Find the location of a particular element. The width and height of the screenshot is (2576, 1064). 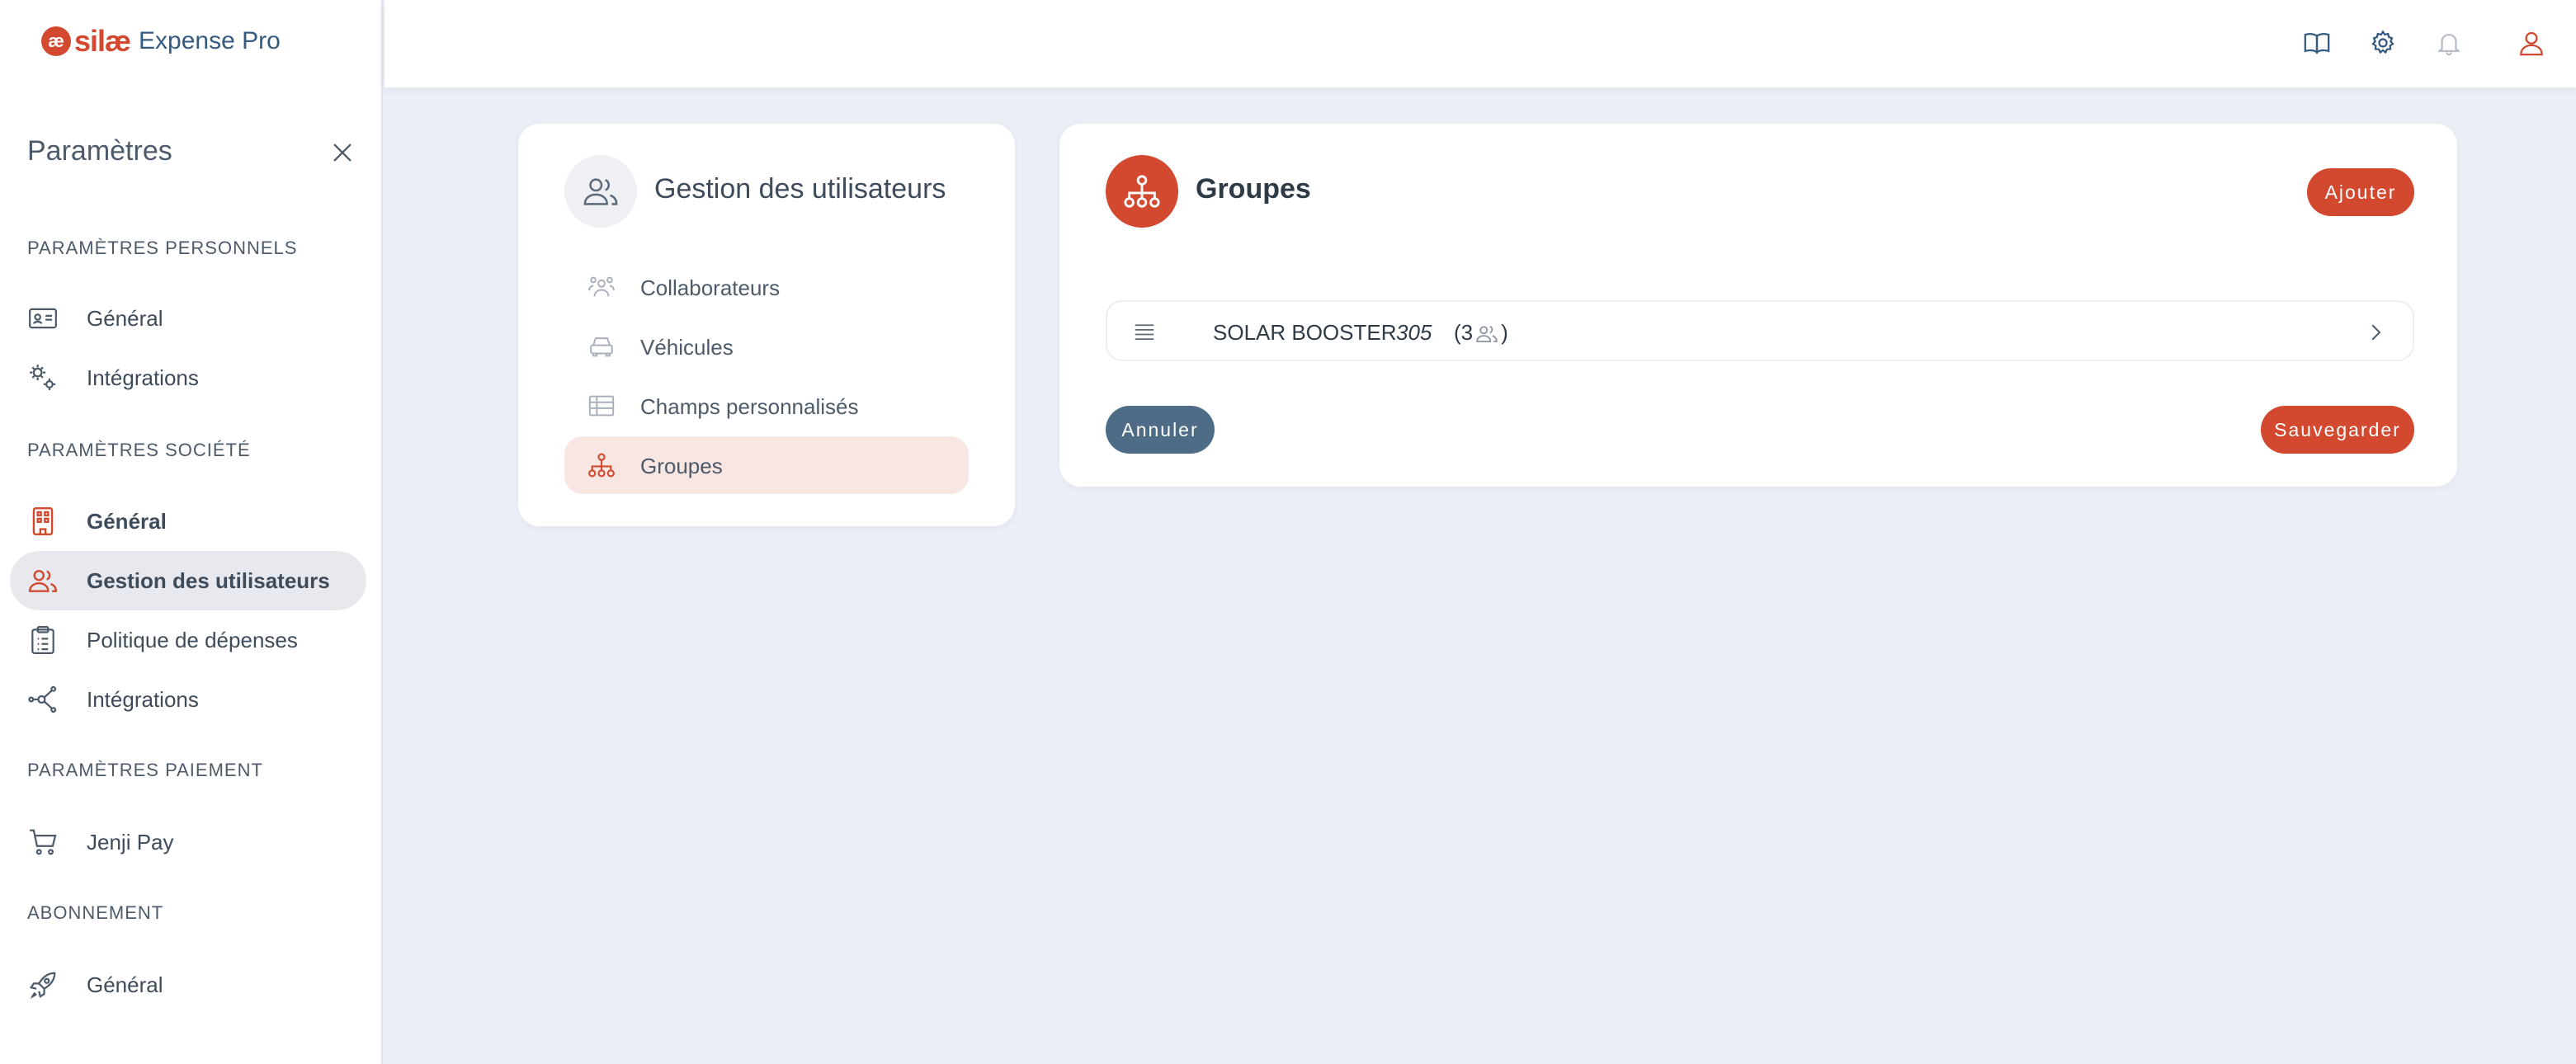

section-personal: PARAMÈTRES PERSONNELS is located at coordinates (162, 248).